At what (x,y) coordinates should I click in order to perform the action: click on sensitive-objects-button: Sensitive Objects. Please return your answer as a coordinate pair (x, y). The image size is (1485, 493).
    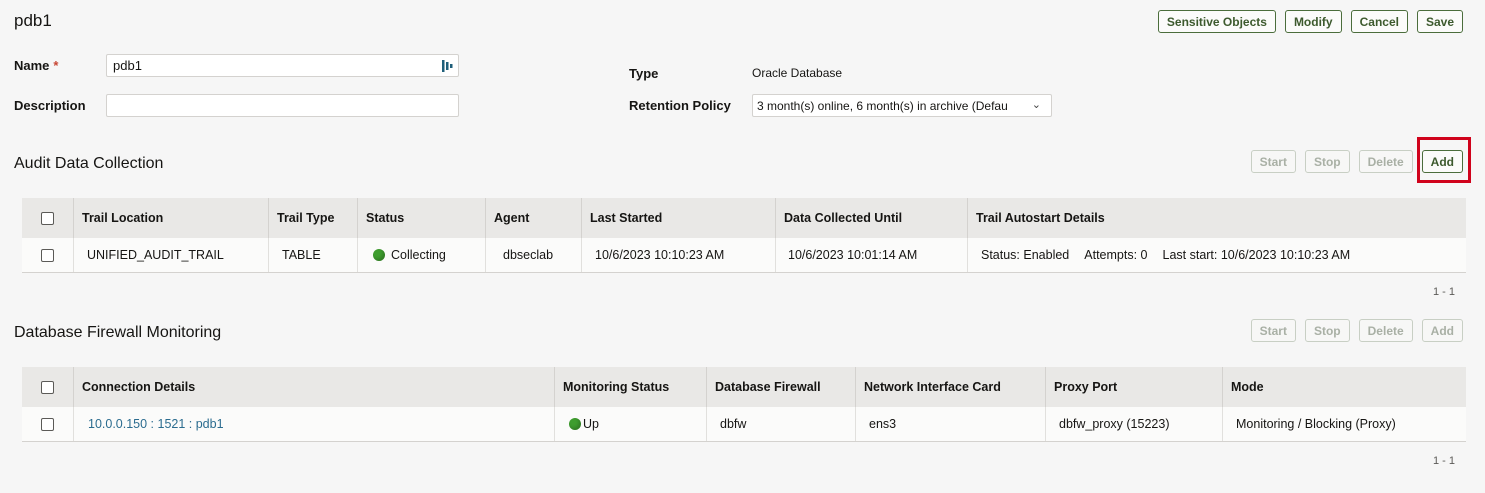
    Looking at the image, I should click on (1216, 21).